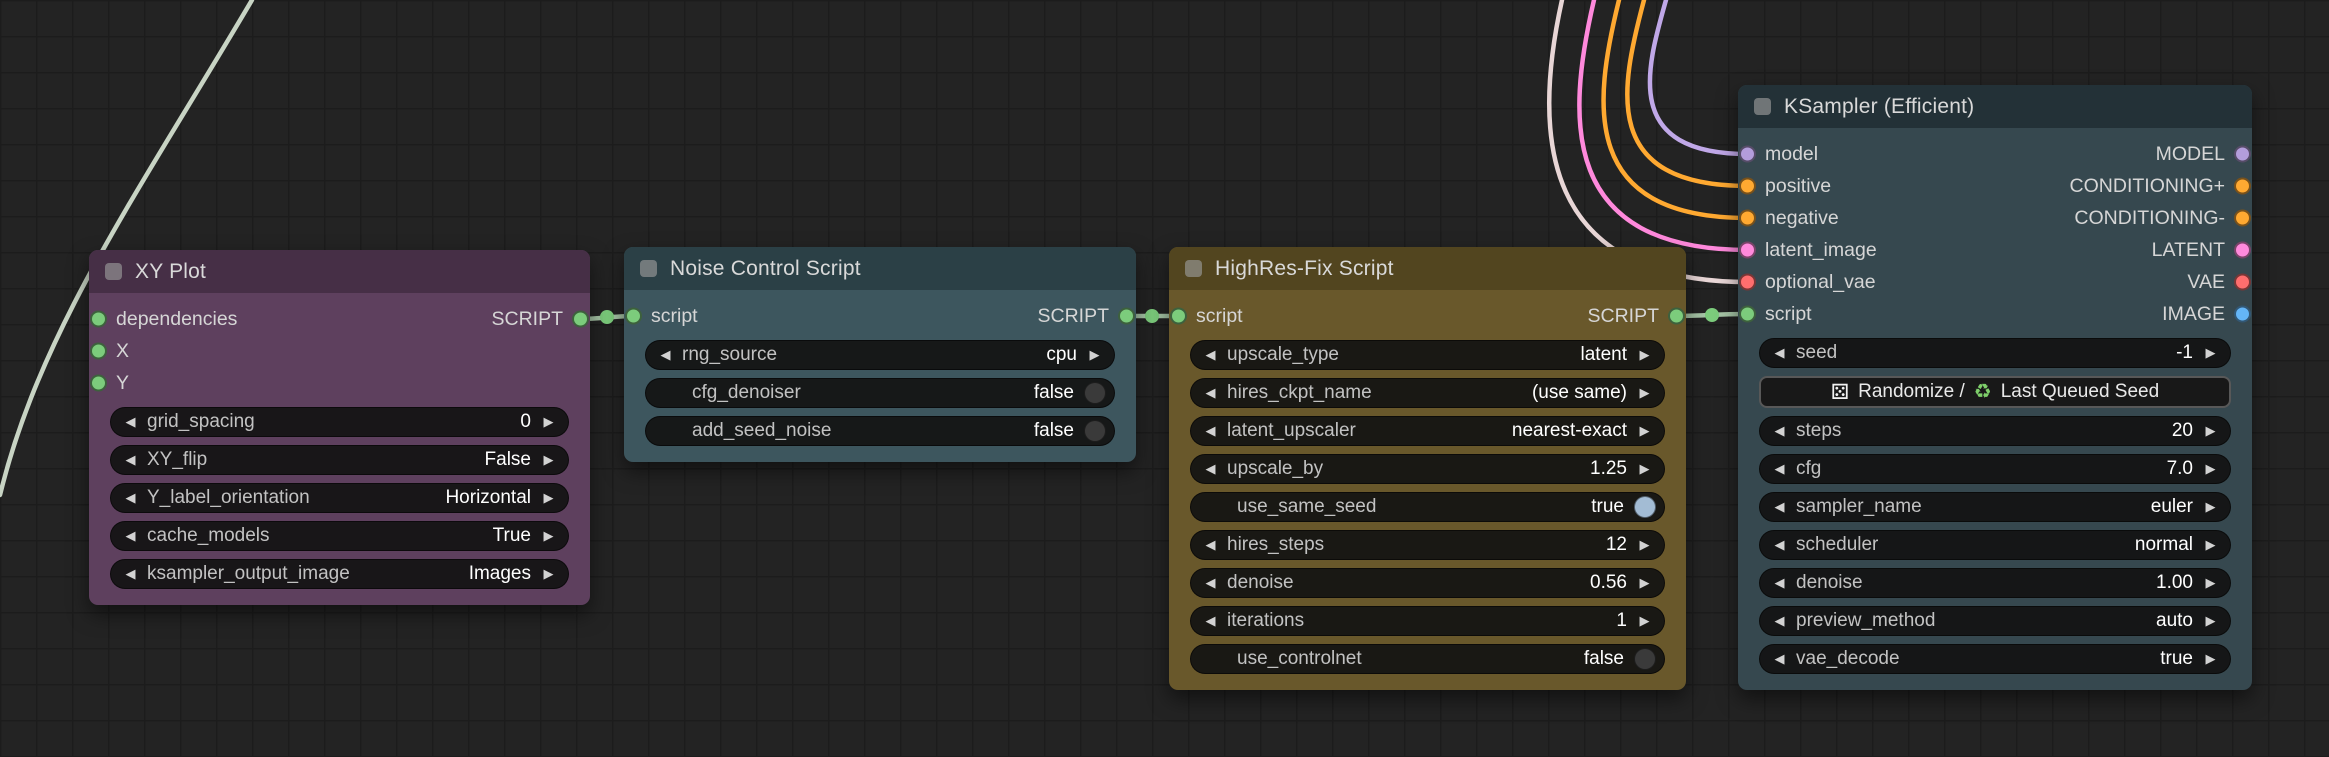 The image size is (2329, 757). Describe the element at coordinates (880, 431) in the screenshot. I see `widget-add-seed-noise: add_seed_noise false` at that location.